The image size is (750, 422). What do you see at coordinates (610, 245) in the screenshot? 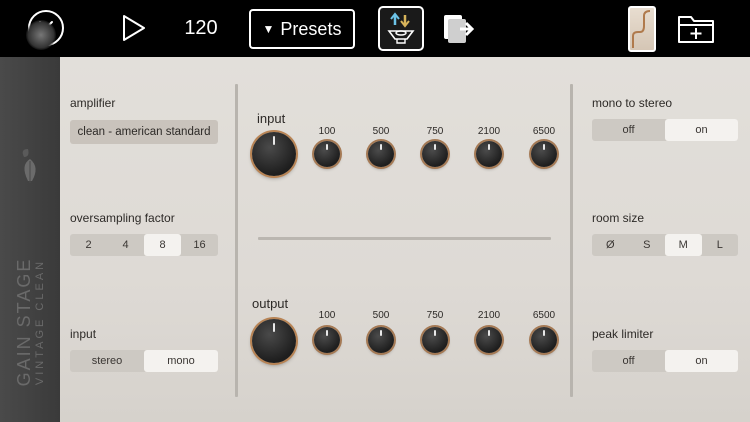
I see `room-size-option-none: Ø` at bounding box center [610, 245].